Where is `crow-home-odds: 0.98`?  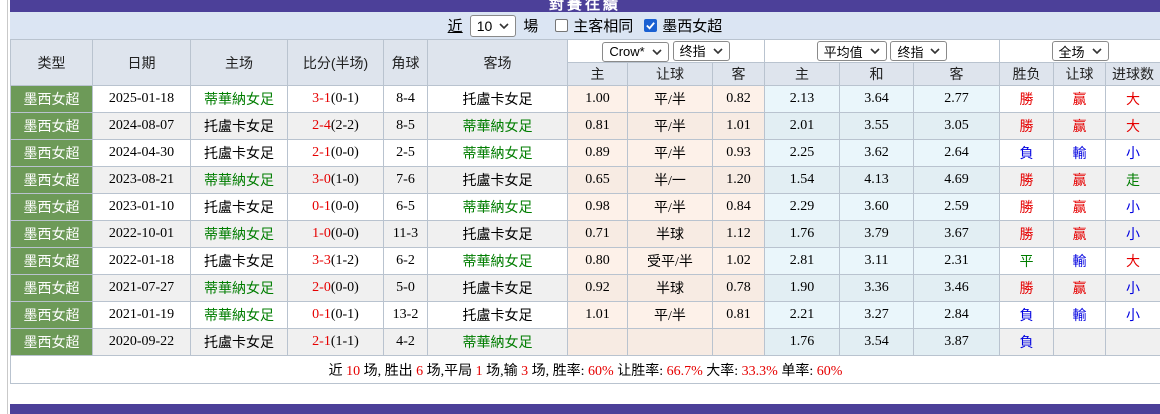
crow-home-odds: 0.98 is located at coordinates (597, 207).